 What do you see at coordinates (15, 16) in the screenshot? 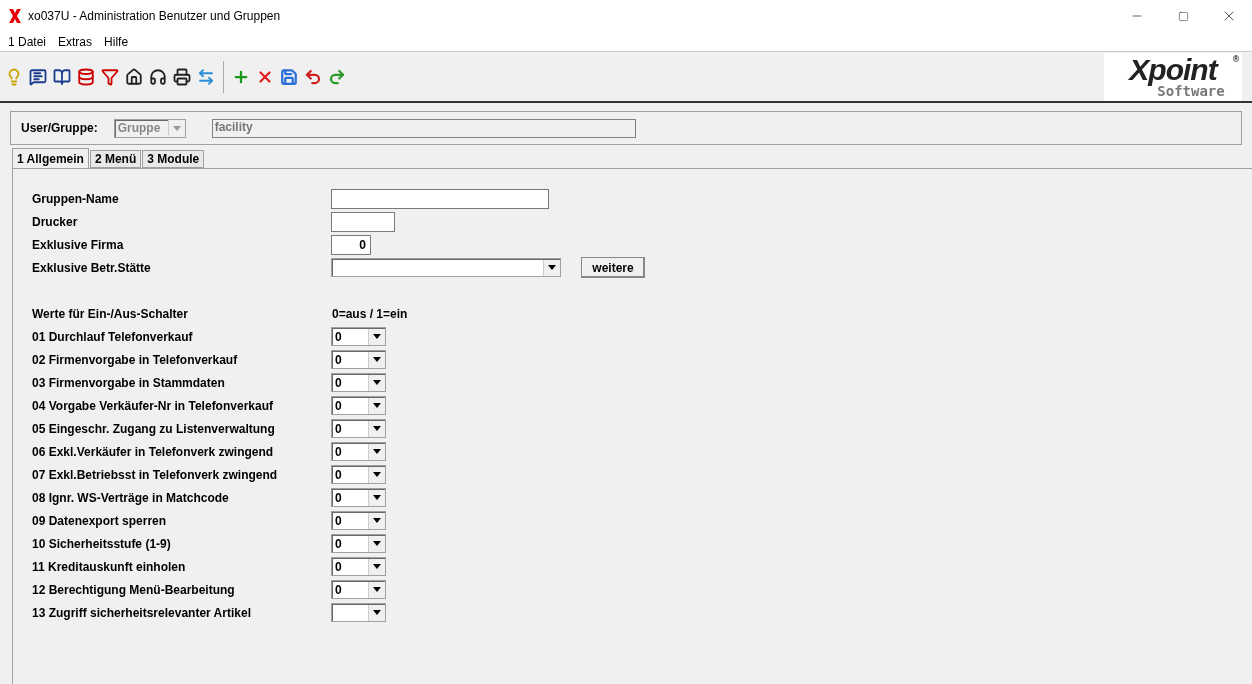
I see `app-logo-icon` at bounding box center [15, 16].